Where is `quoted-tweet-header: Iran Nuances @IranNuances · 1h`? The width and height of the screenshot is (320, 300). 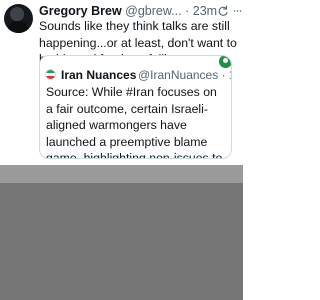
quoted-tweet-header: Iran Nuances @IranNuances · 1h is located at coordinates (138, 75).